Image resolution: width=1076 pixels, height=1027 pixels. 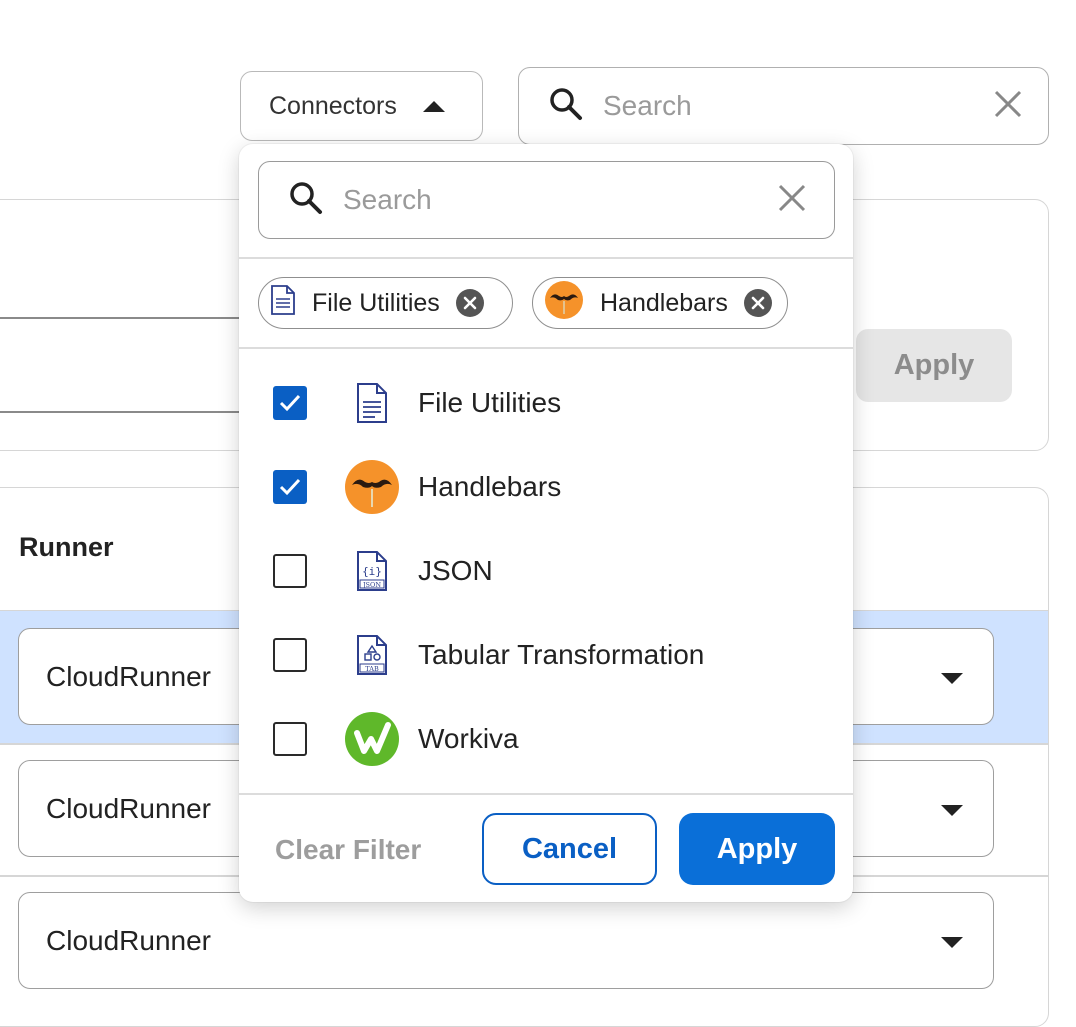 I want to click on connectors-dropdown-button: Connectors, so click(x=361, y=106).